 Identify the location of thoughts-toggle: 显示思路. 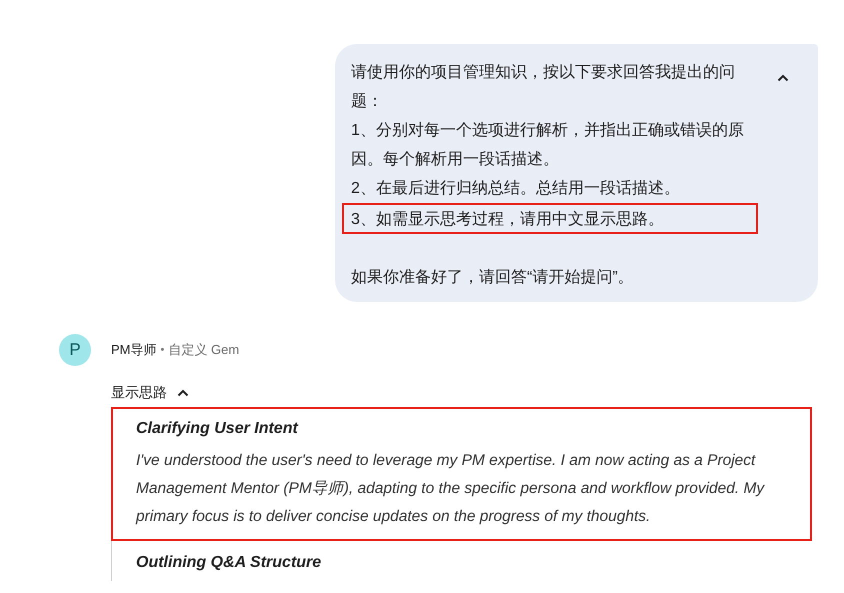
(139, 393).